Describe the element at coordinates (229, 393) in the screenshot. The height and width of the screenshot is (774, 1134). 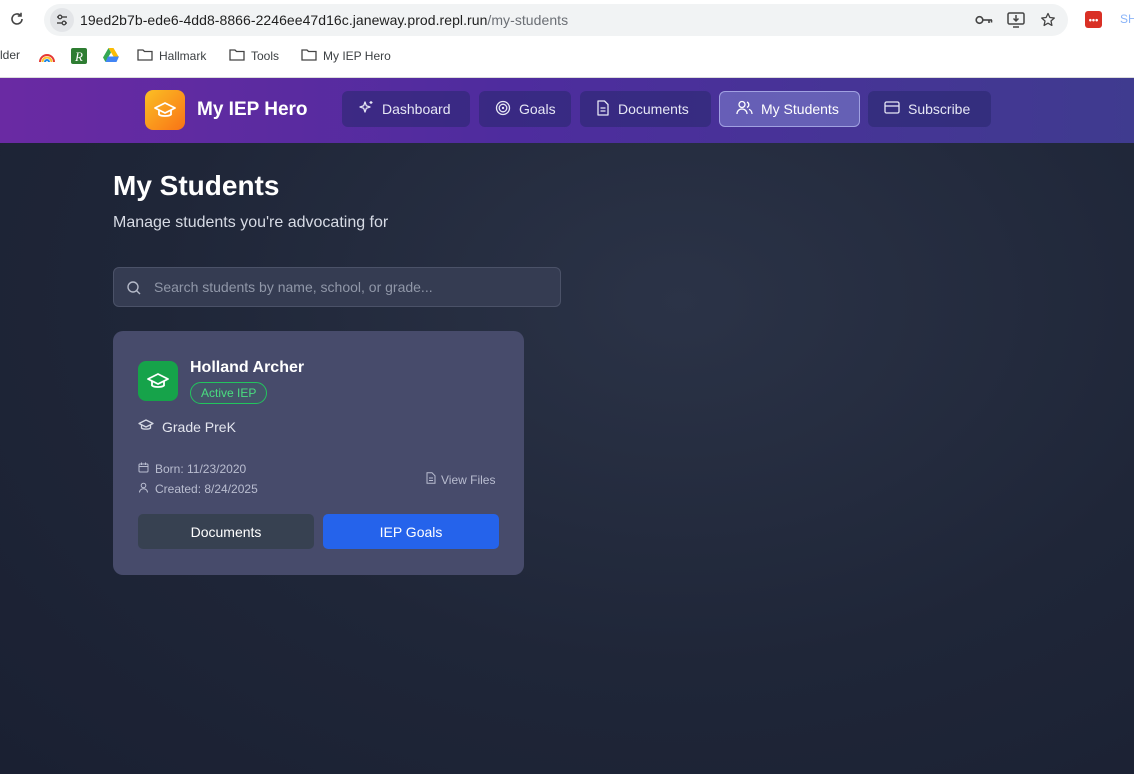
I see `status-badge: Active IEP` at that location.